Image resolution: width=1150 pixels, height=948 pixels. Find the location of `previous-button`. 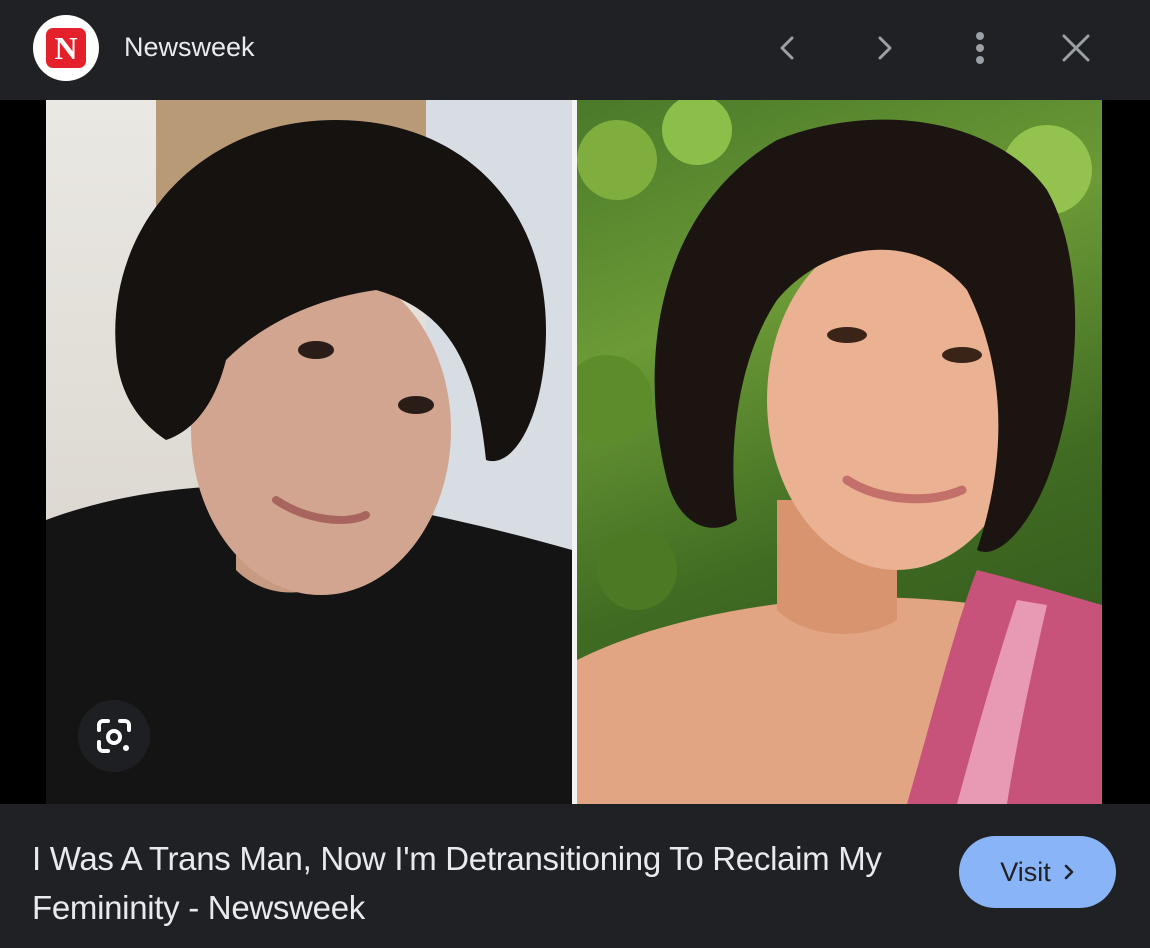

previous-button is located at coordinates (788, 48).